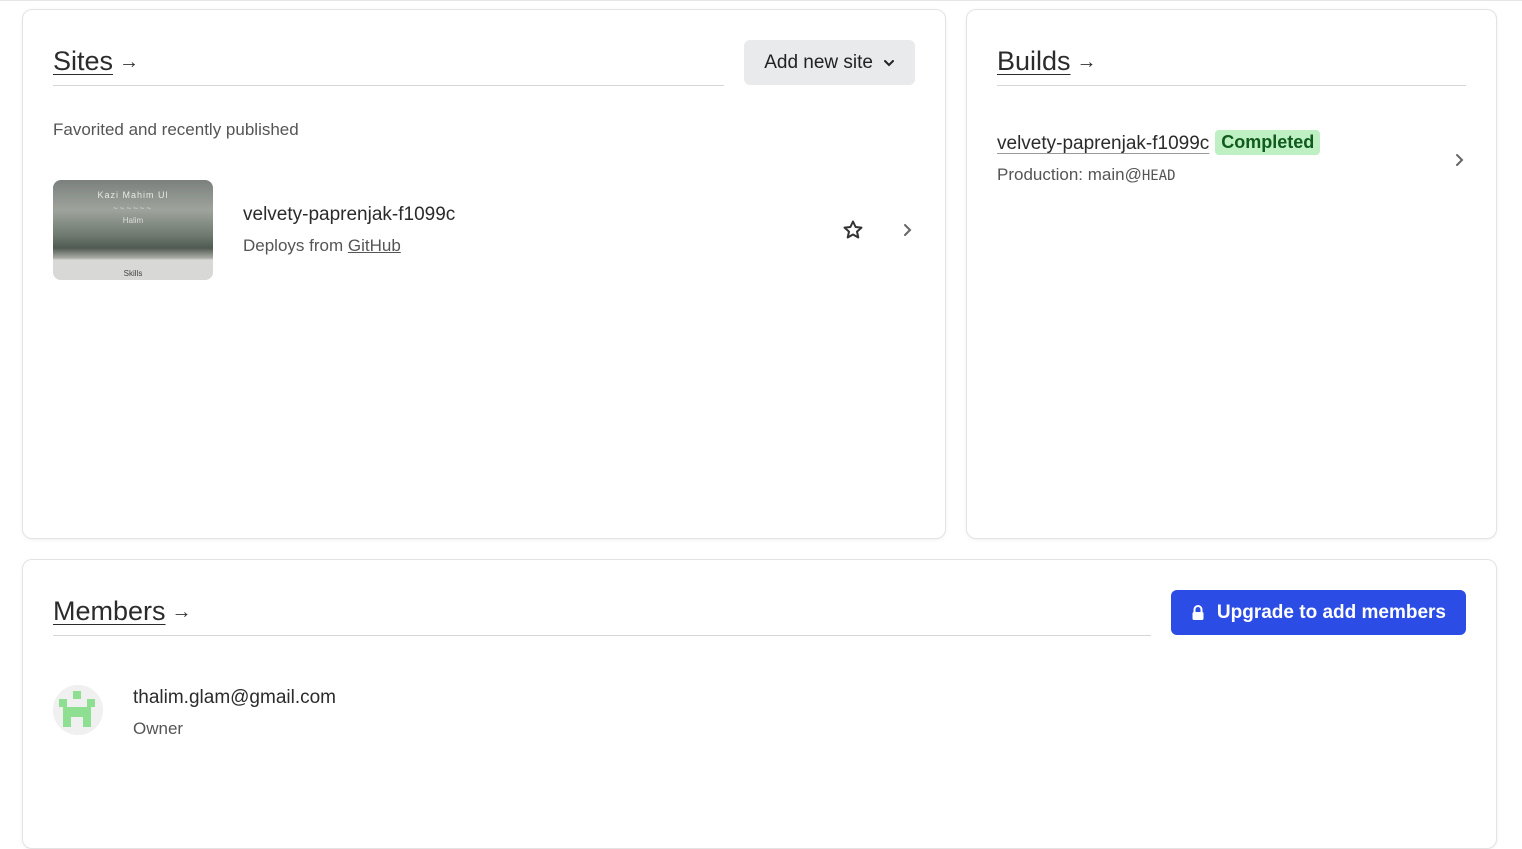 Image resolution: width=1522 pixels, height=849 pixels. Describe the element at coordinates (1103, 143) in the screenshot. I see `build-site-name: velvety-paprenjak-f1099c` at that location.